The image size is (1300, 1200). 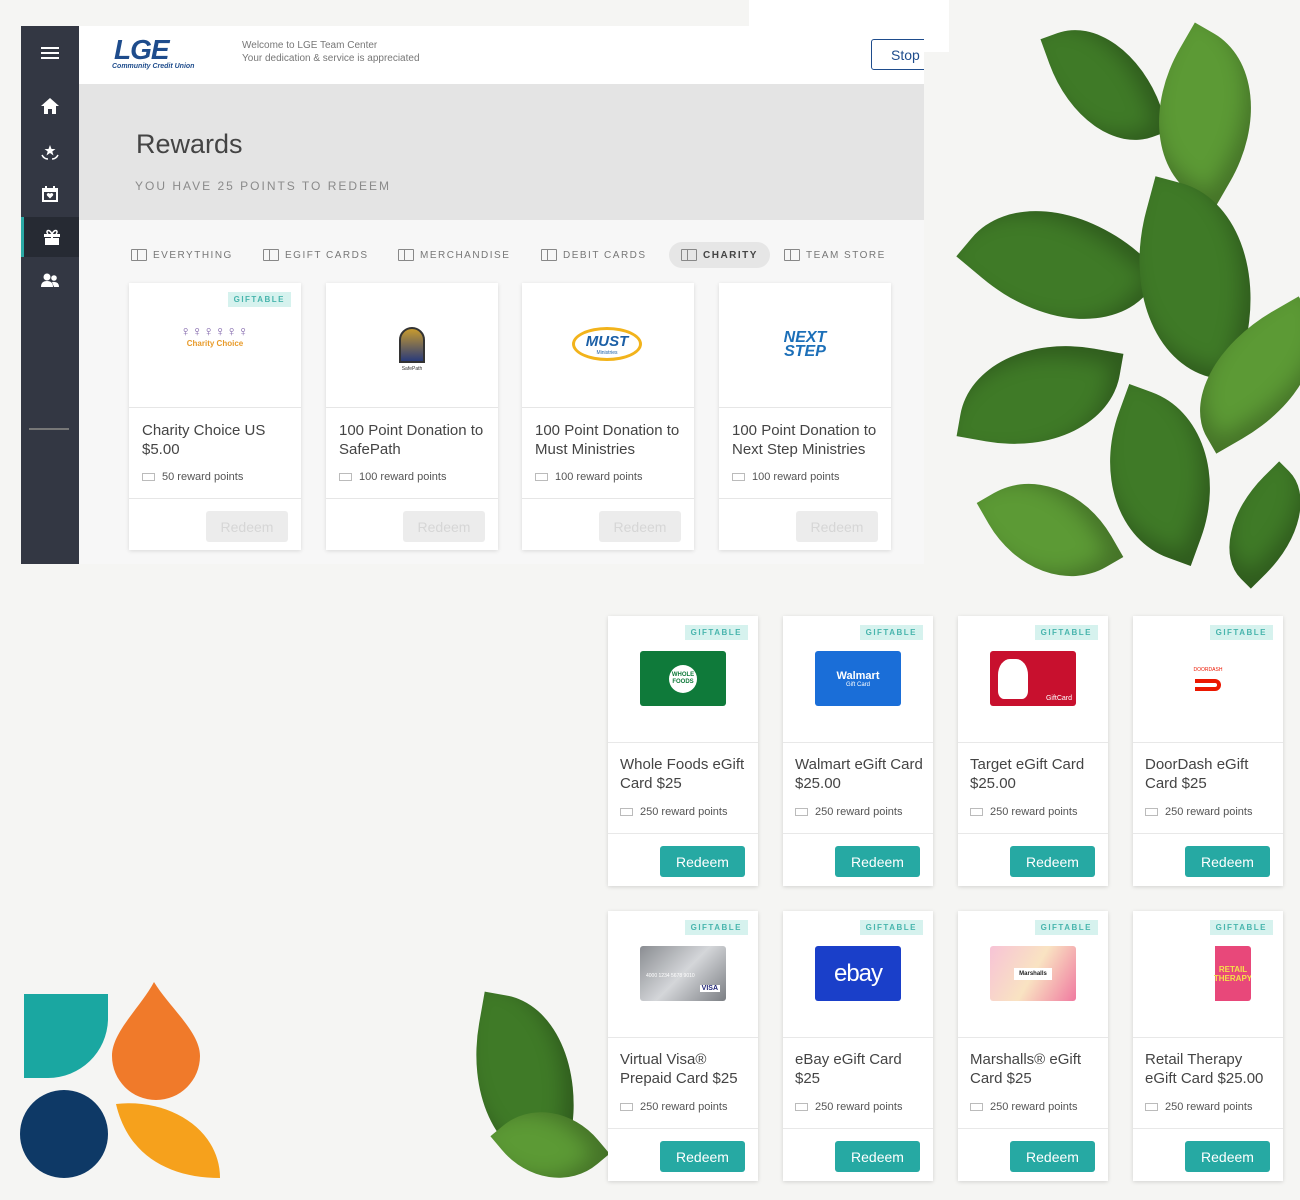 What do you see at coordinates (683, 678) in the screenshot?
I see `card-logo-text: WHOLE FOODS` at bounding box center [683, 678].